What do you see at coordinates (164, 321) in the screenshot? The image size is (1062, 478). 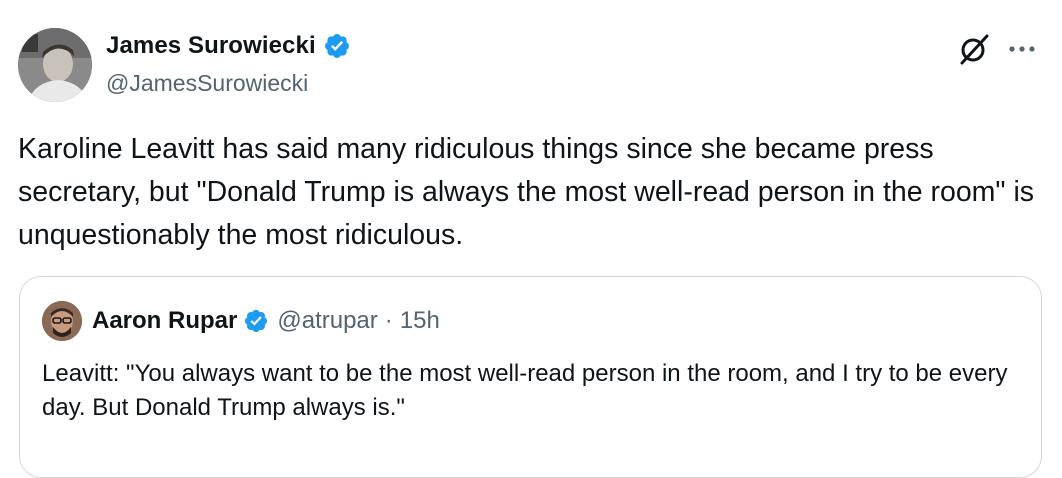 I see `quoted-author-name: Aaron Rupar` at bounding box center [164, 321].